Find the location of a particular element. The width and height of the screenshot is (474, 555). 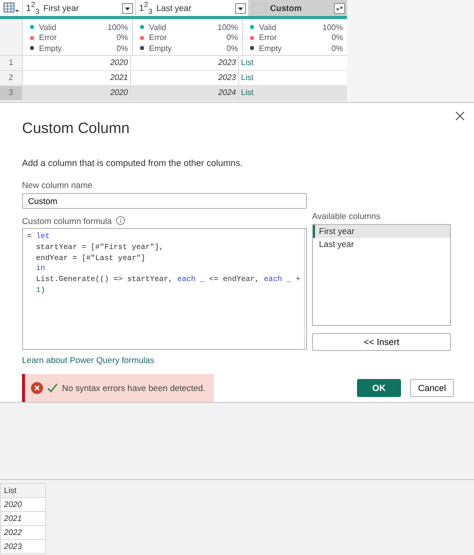

cancel-button: Cancel is located at coordinates (432, 388).